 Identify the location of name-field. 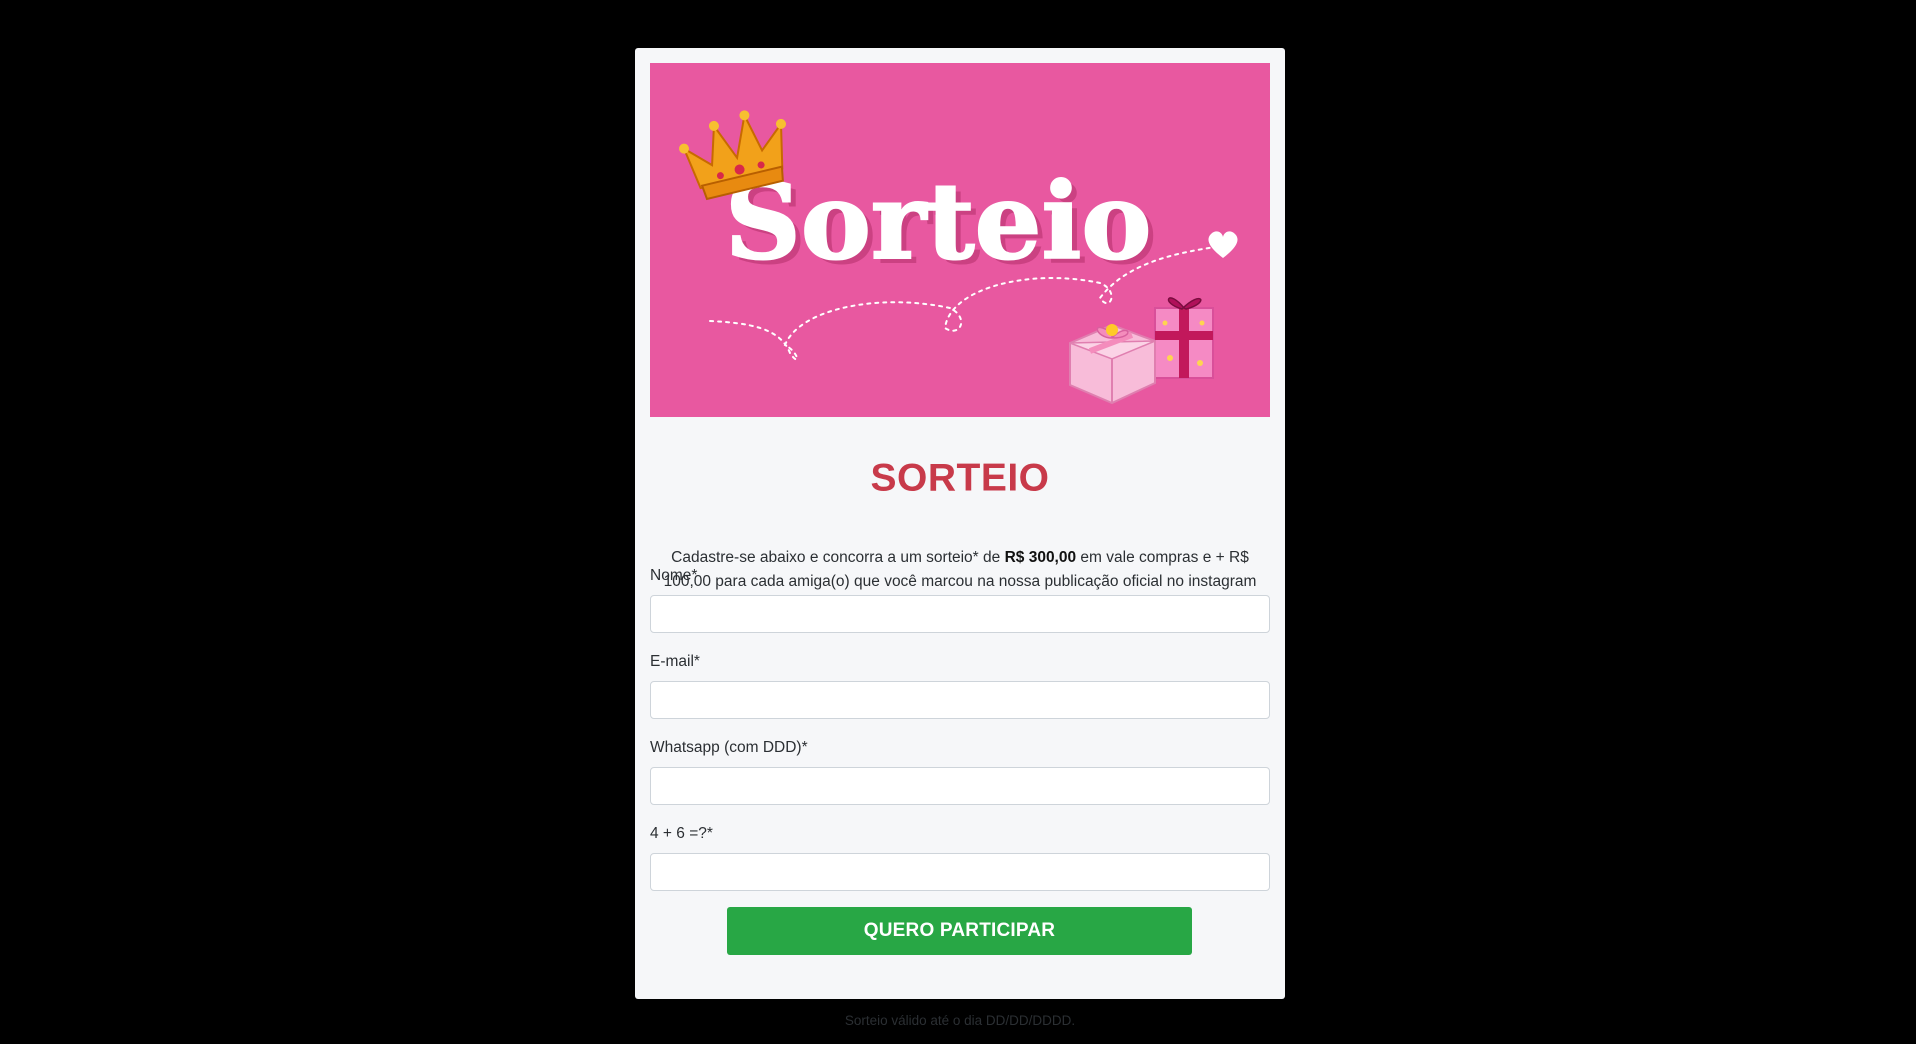
(960, 614).